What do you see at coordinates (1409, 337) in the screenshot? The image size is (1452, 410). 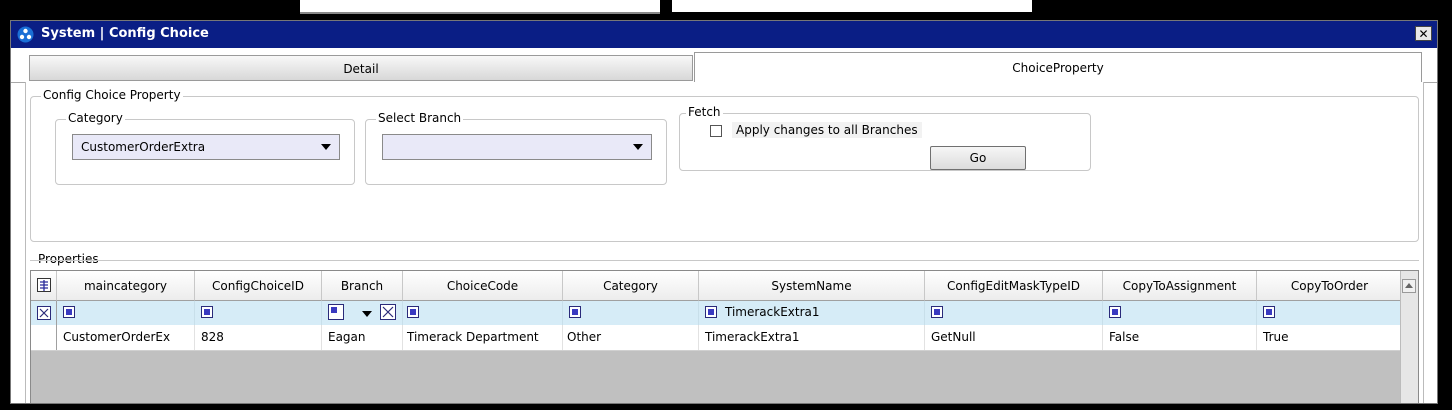 I see `vertical-scrollbar` at bounding box center [1409, 337].